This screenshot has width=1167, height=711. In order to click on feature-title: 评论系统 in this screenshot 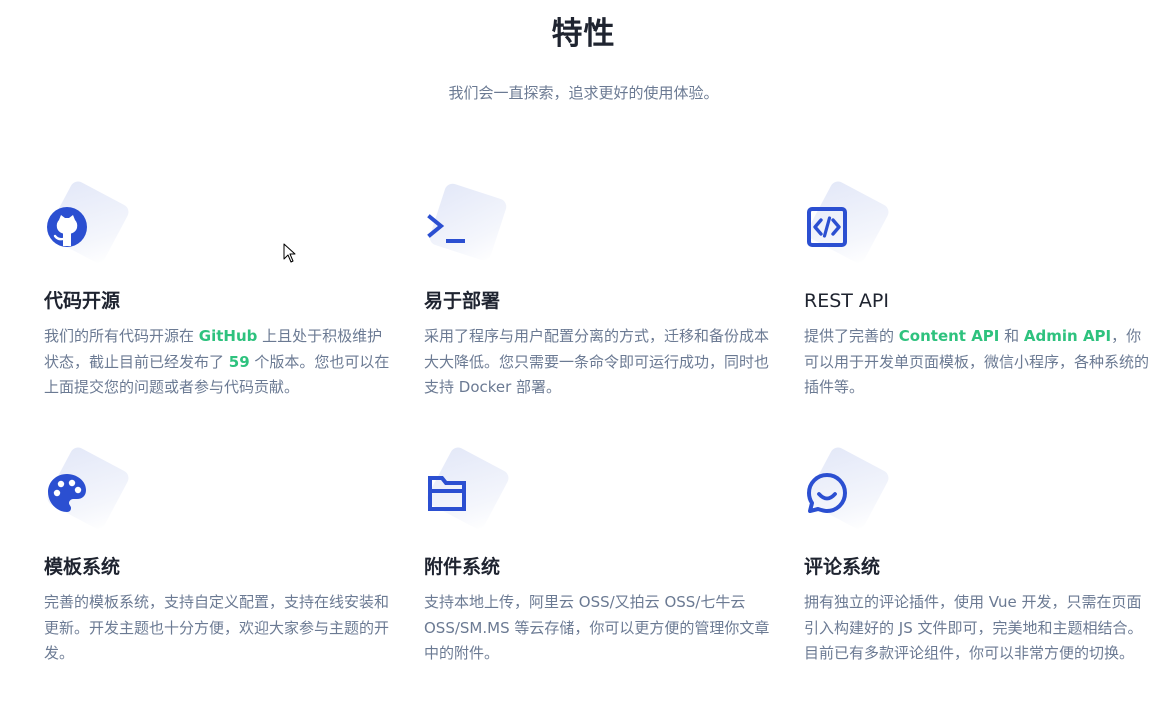, I will do `click(842, 567)`.